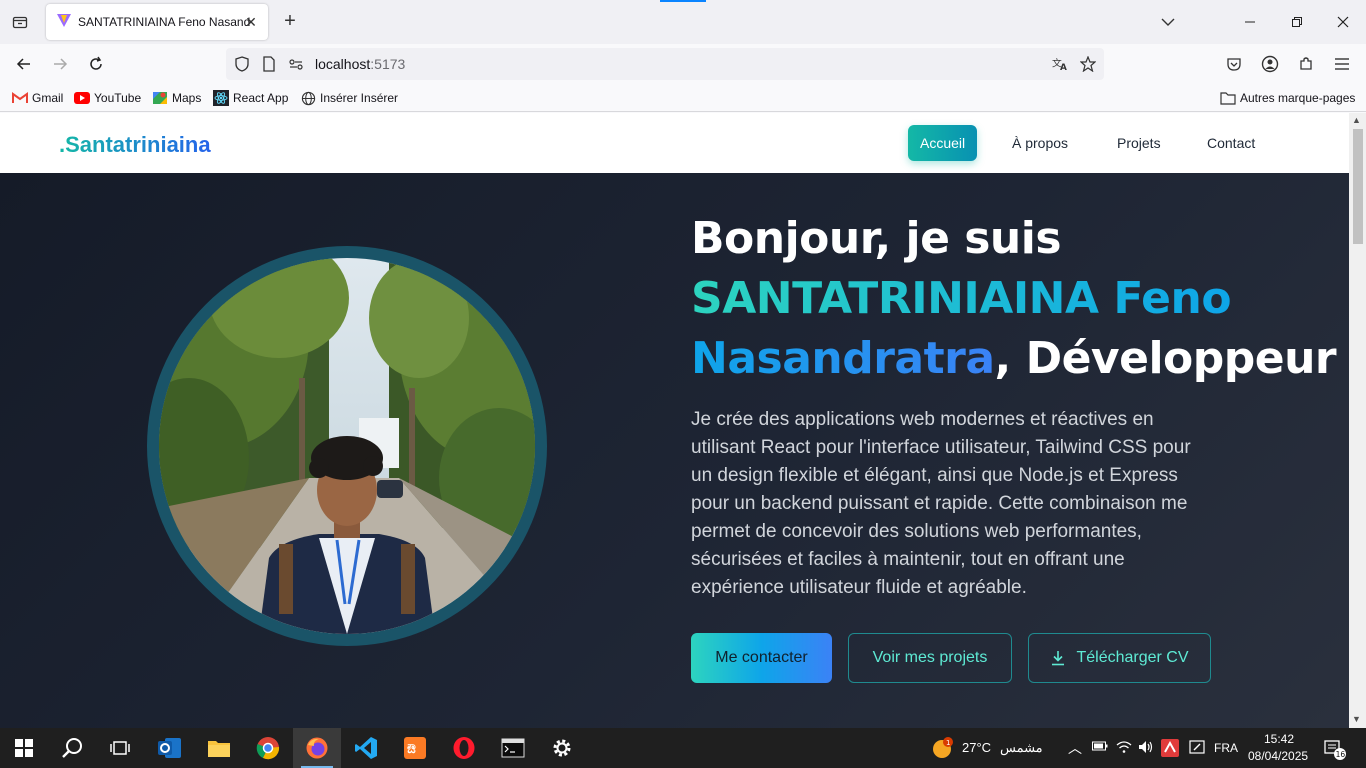 Image resolution: width=1366 pixels, height=768 pixels. I want to click on hamburger-menu-icon, so click(1342, 64).